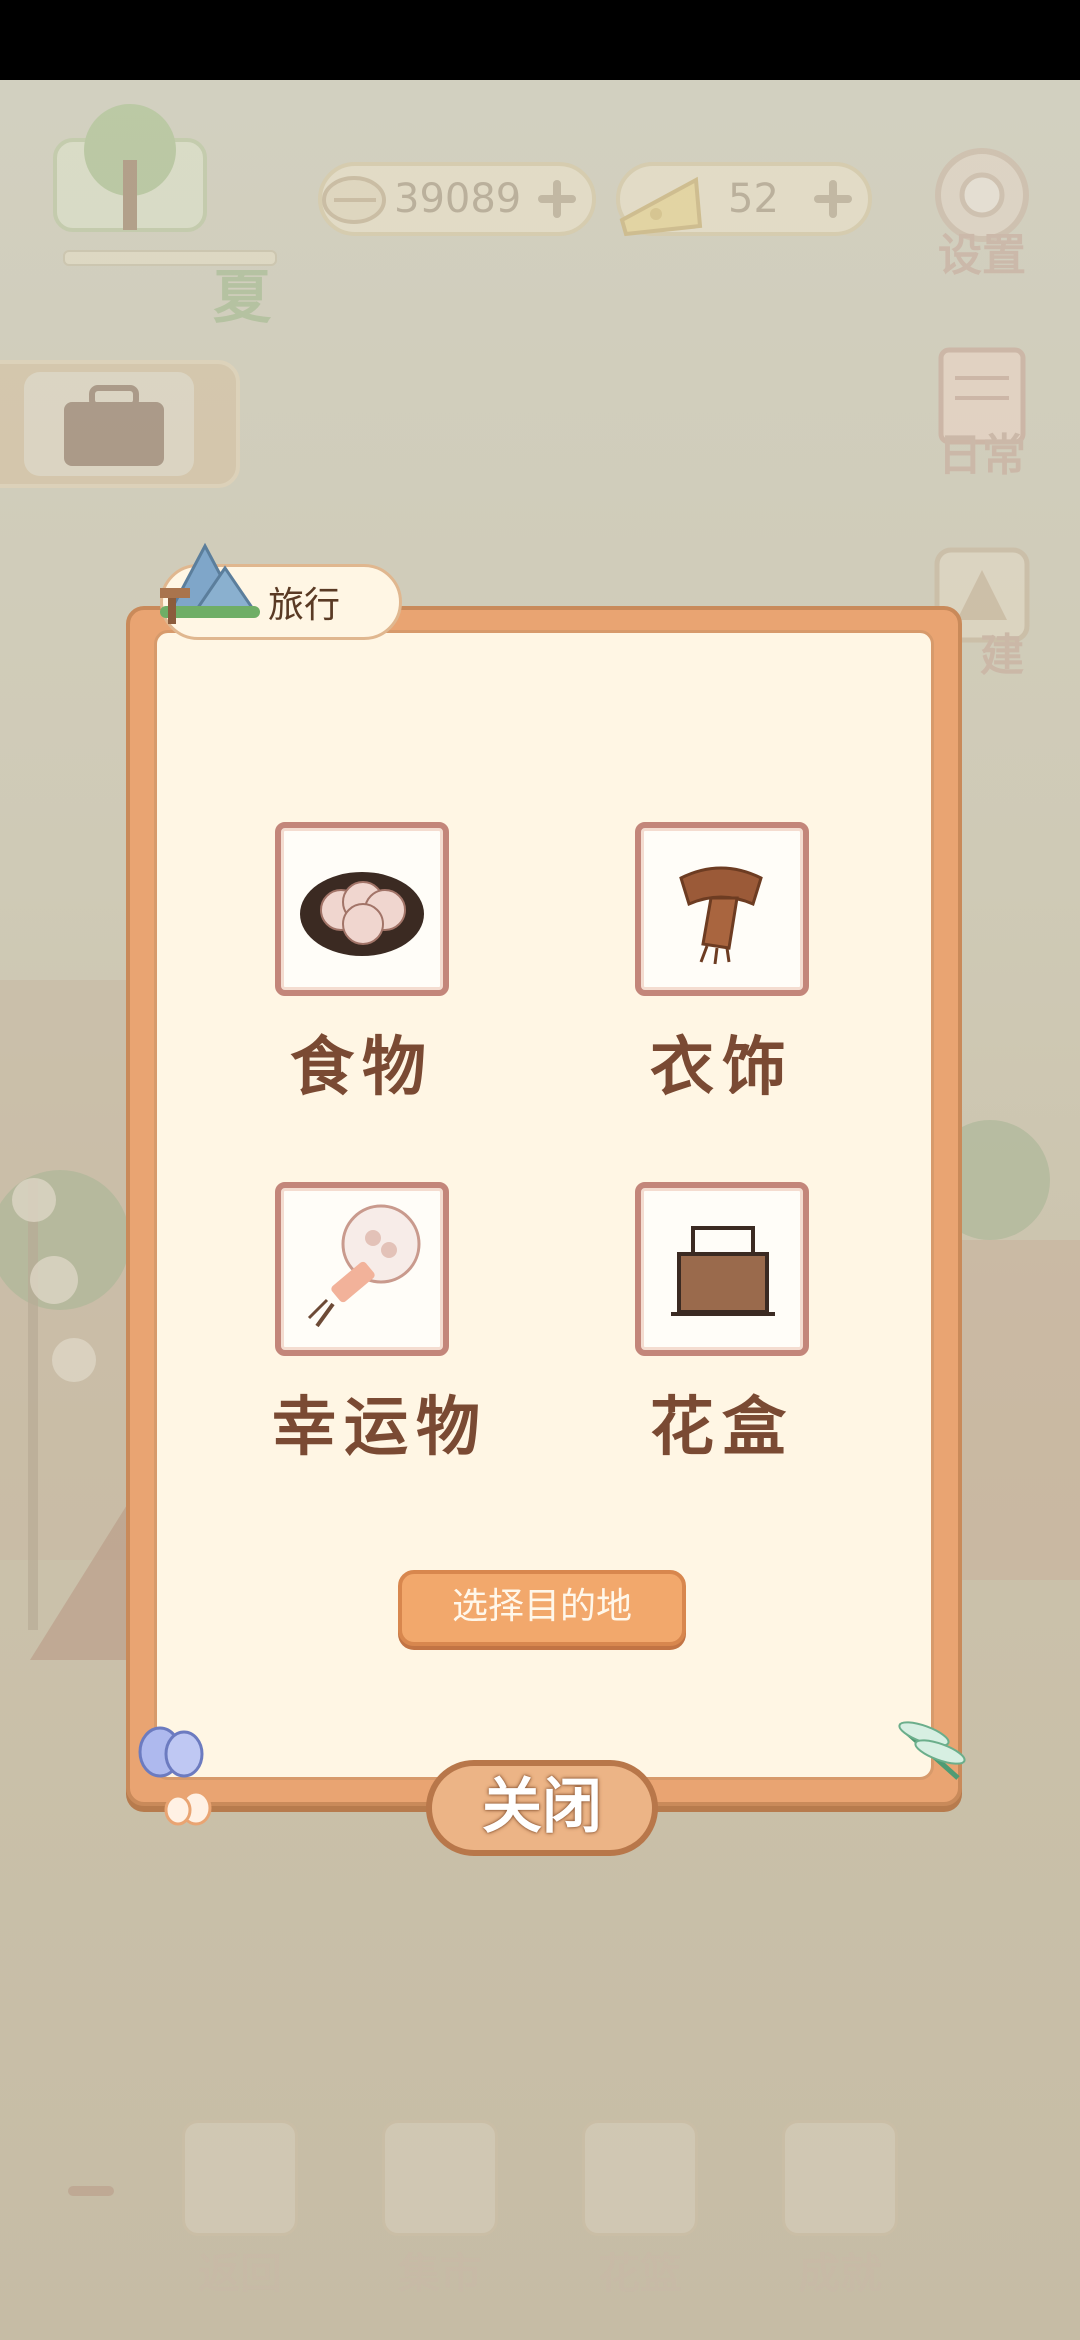  What do you see at coordinates (304, 605) in the screenshot?
I see `panel-title: 旅行` at bounding box center [304, 605].